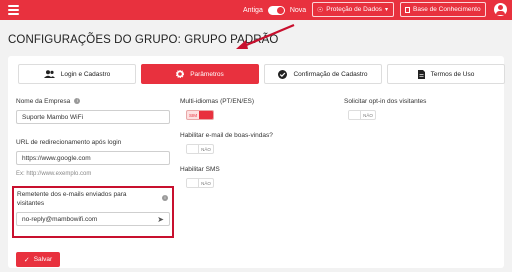 The width and height of the screenshot is (512, 272). Describe the element at coordinates (160, 219) in the screenshot. I see `autofill-icon: ➤` at that location.